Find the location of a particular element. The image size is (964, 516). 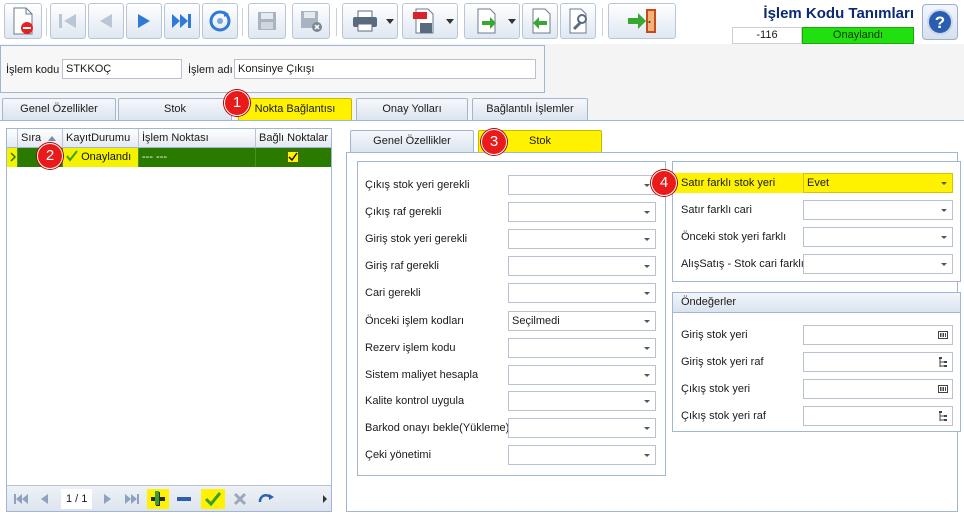

default-field-giris-stok-yeri-raf is located at coordinates (878, 362).